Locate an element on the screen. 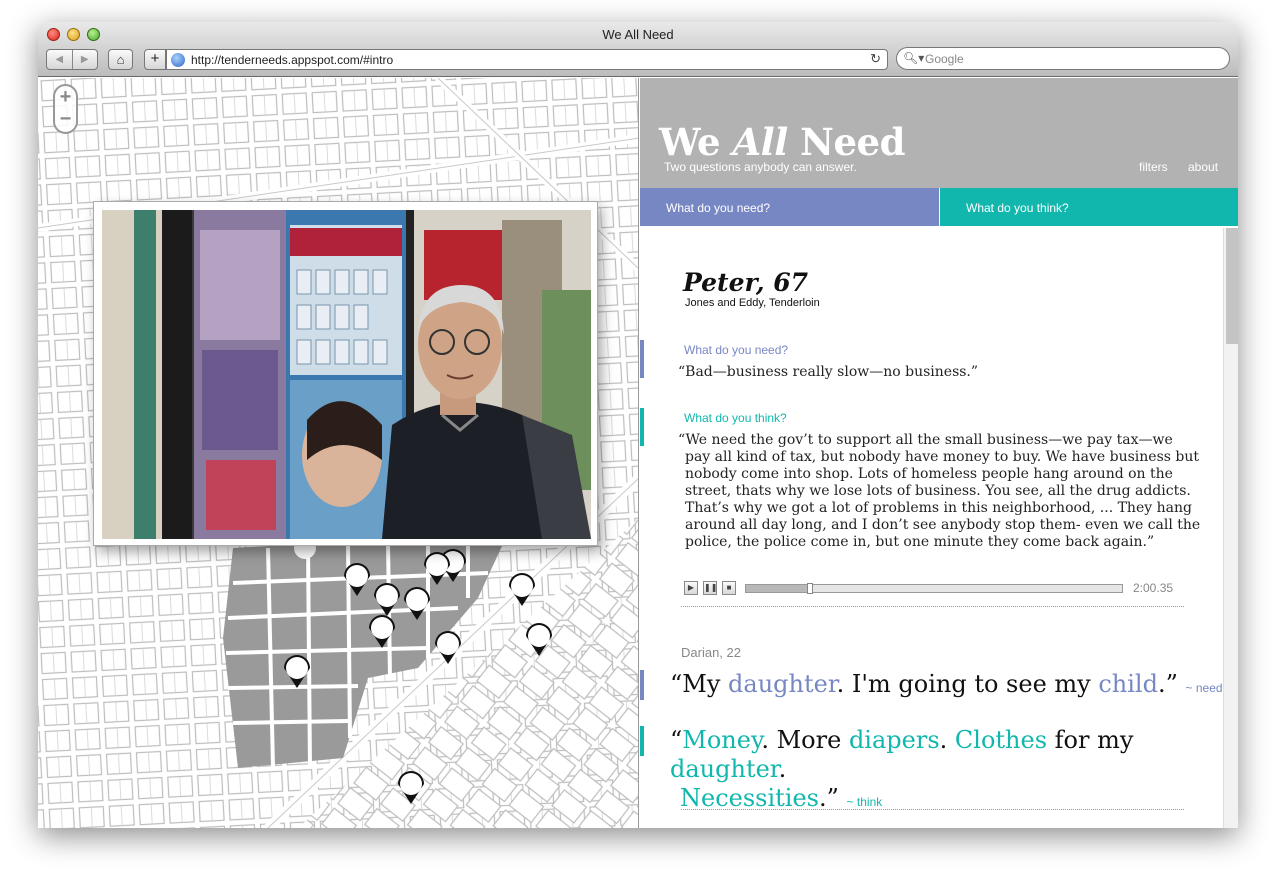  audio-player: ▶ ❚❚ ■ 2:00.35 is located at coordinates (934, 588).